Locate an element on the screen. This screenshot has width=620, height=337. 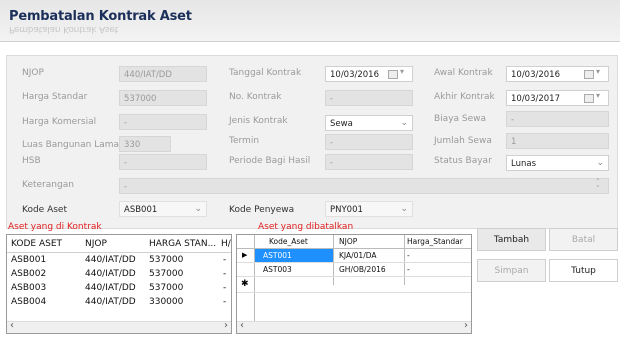
table-cell: ASB001 is located at coordinates (29, 260).